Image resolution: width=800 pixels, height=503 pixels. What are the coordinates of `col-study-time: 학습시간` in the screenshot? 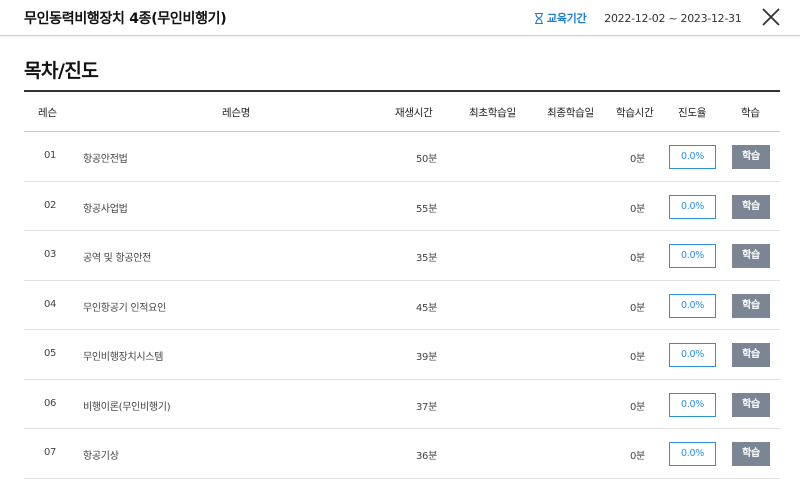 It's located at (635, 113).